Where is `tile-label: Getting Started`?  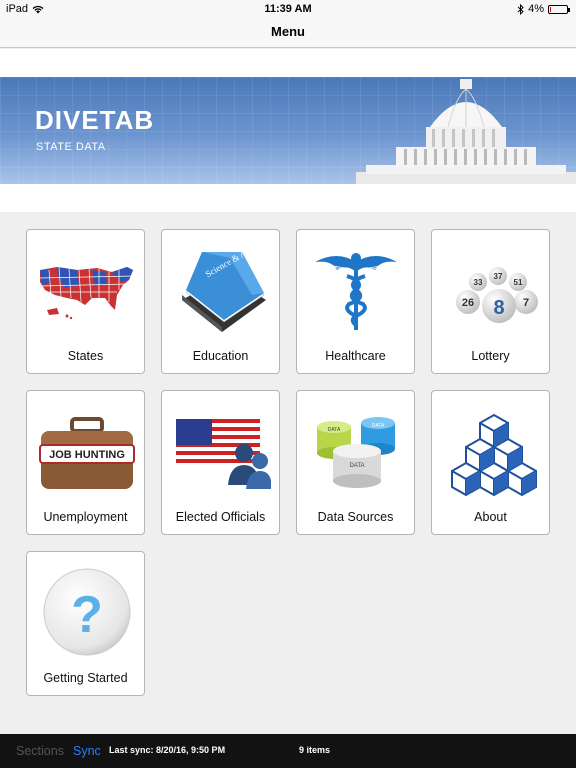 tile-label: Getting Started is located at coordinates (85, 678).